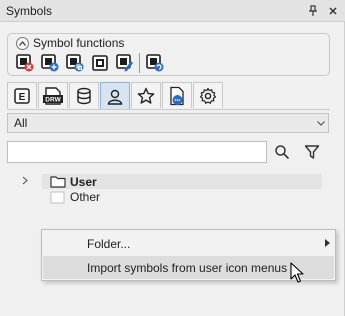  Describe the element at coordinates (124, 62) in the screenshot. I see `edit-symbol-icon` at that location.